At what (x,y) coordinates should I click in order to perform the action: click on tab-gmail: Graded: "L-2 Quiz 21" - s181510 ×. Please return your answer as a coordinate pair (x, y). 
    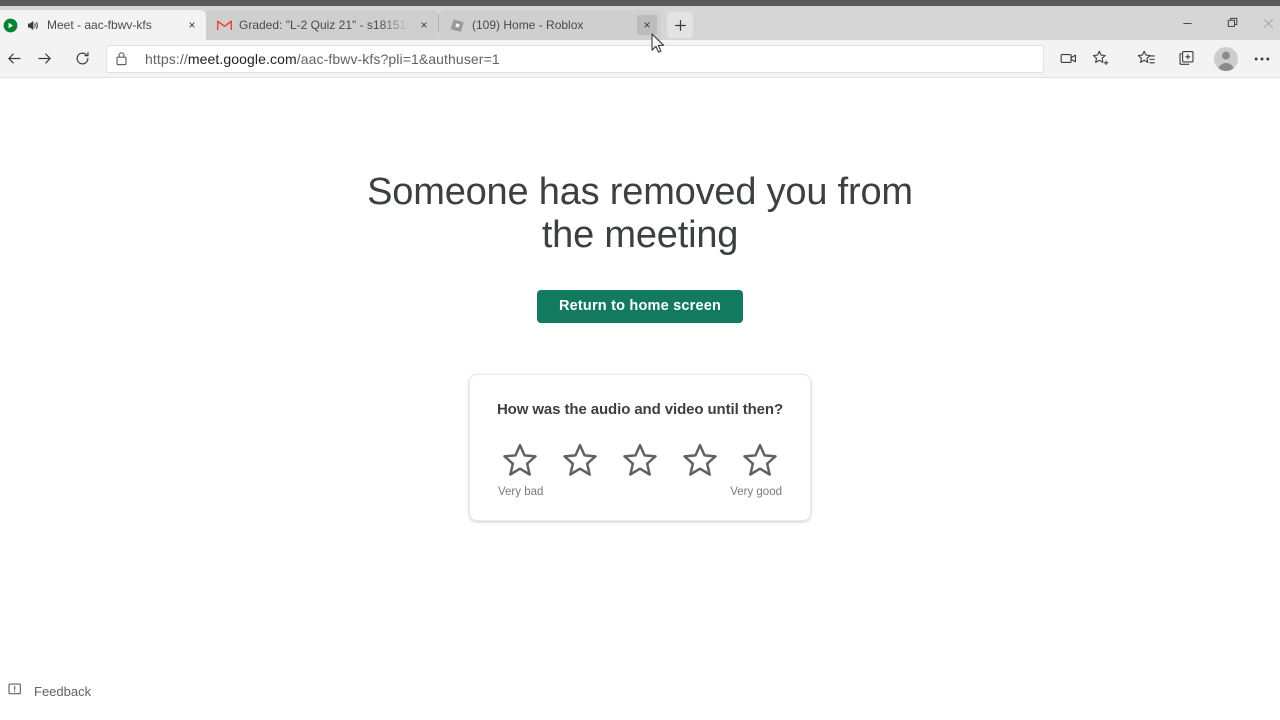
    Looking at the image, I should click on (322, 25).